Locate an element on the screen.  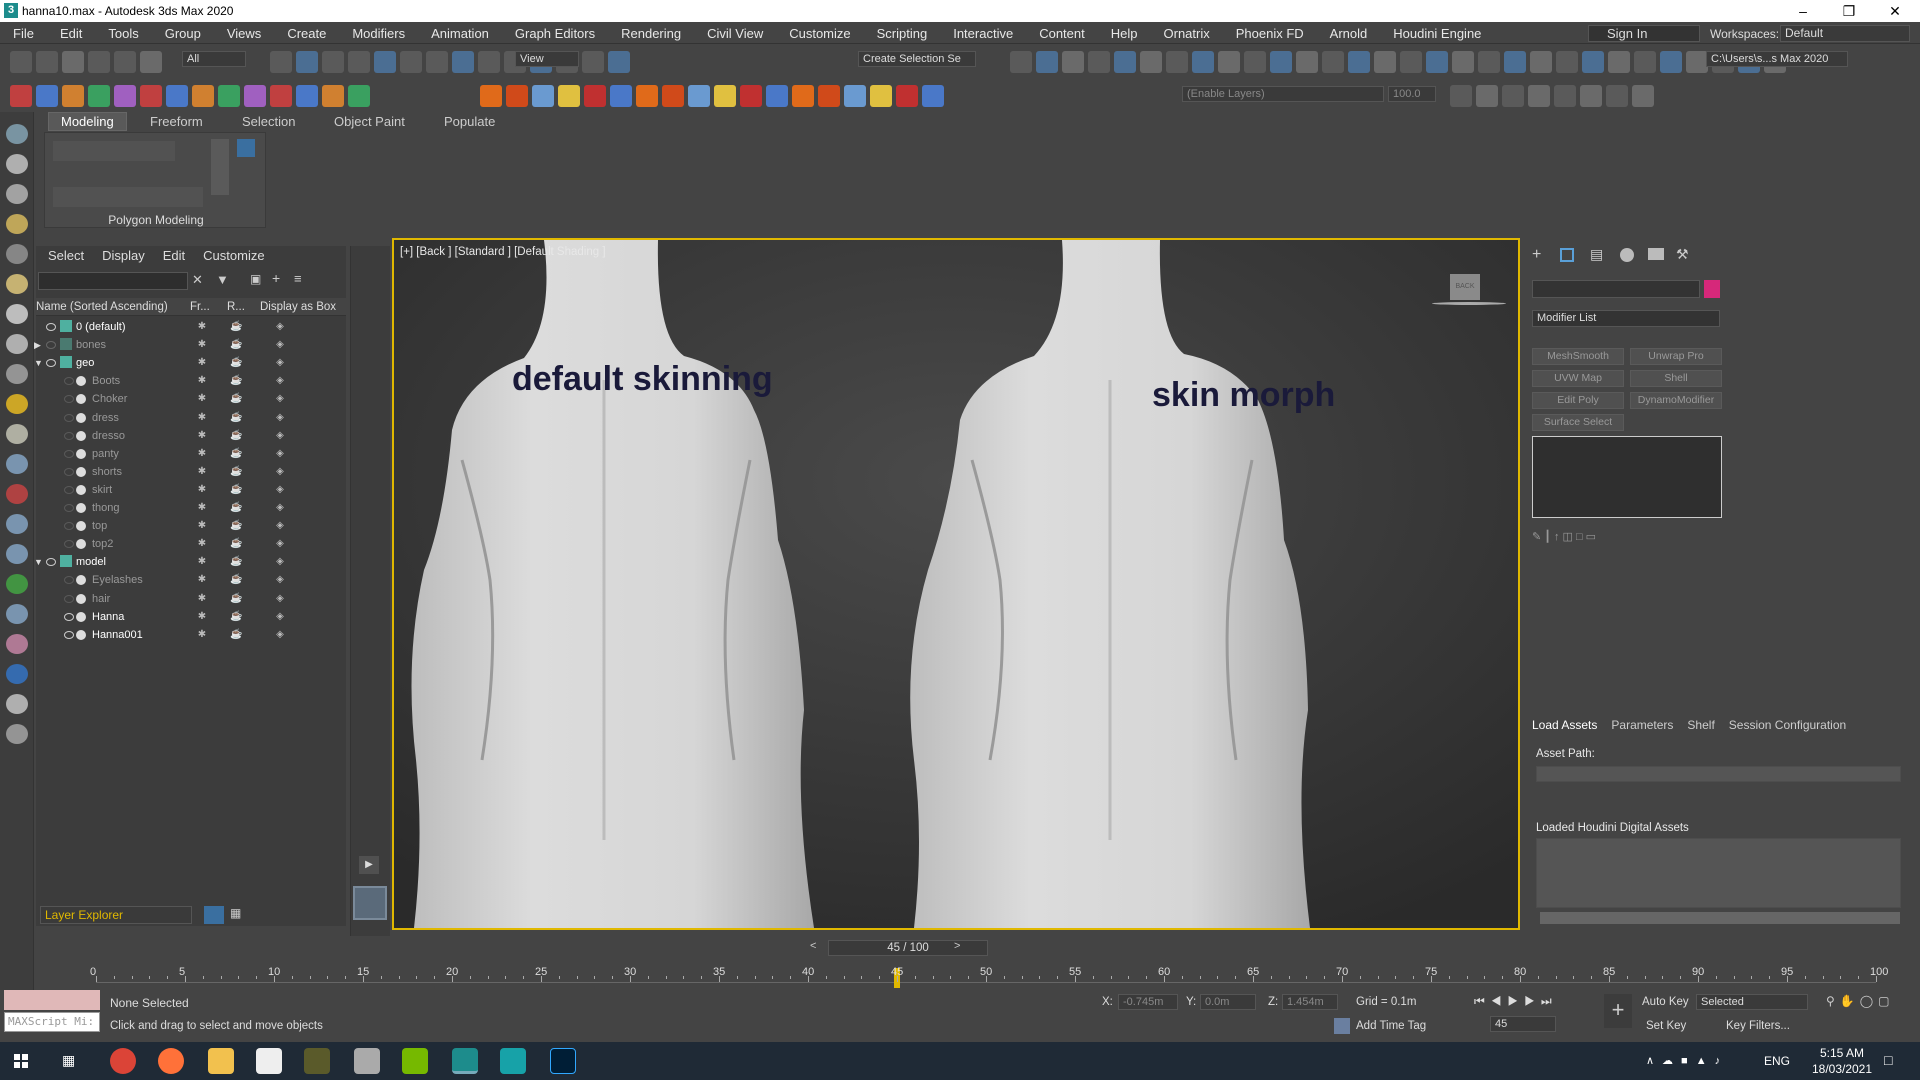
marvelous-icon is located at coordinates (513, 1061).